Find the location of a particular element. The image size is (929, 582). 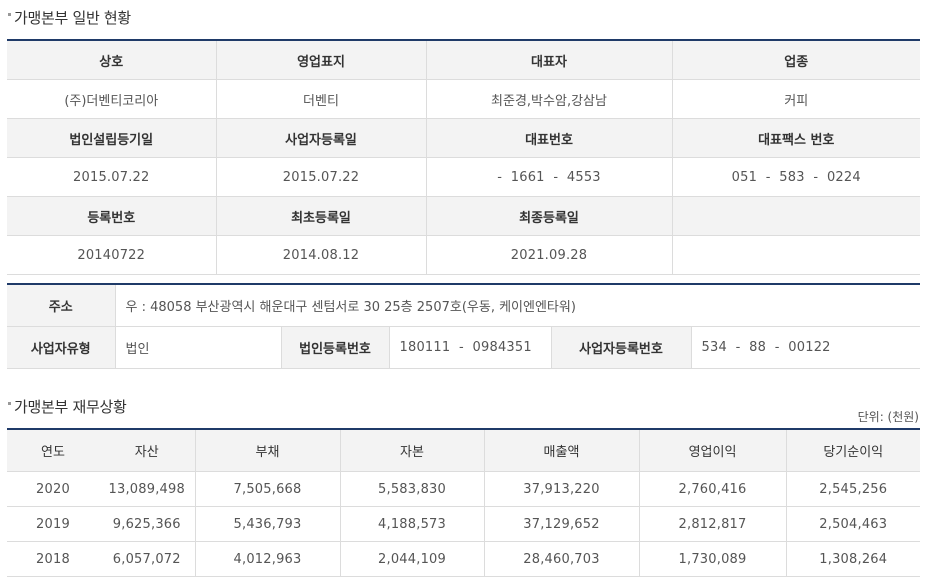

value-cell: 5,583,830 is located at coordinates (411, 489).